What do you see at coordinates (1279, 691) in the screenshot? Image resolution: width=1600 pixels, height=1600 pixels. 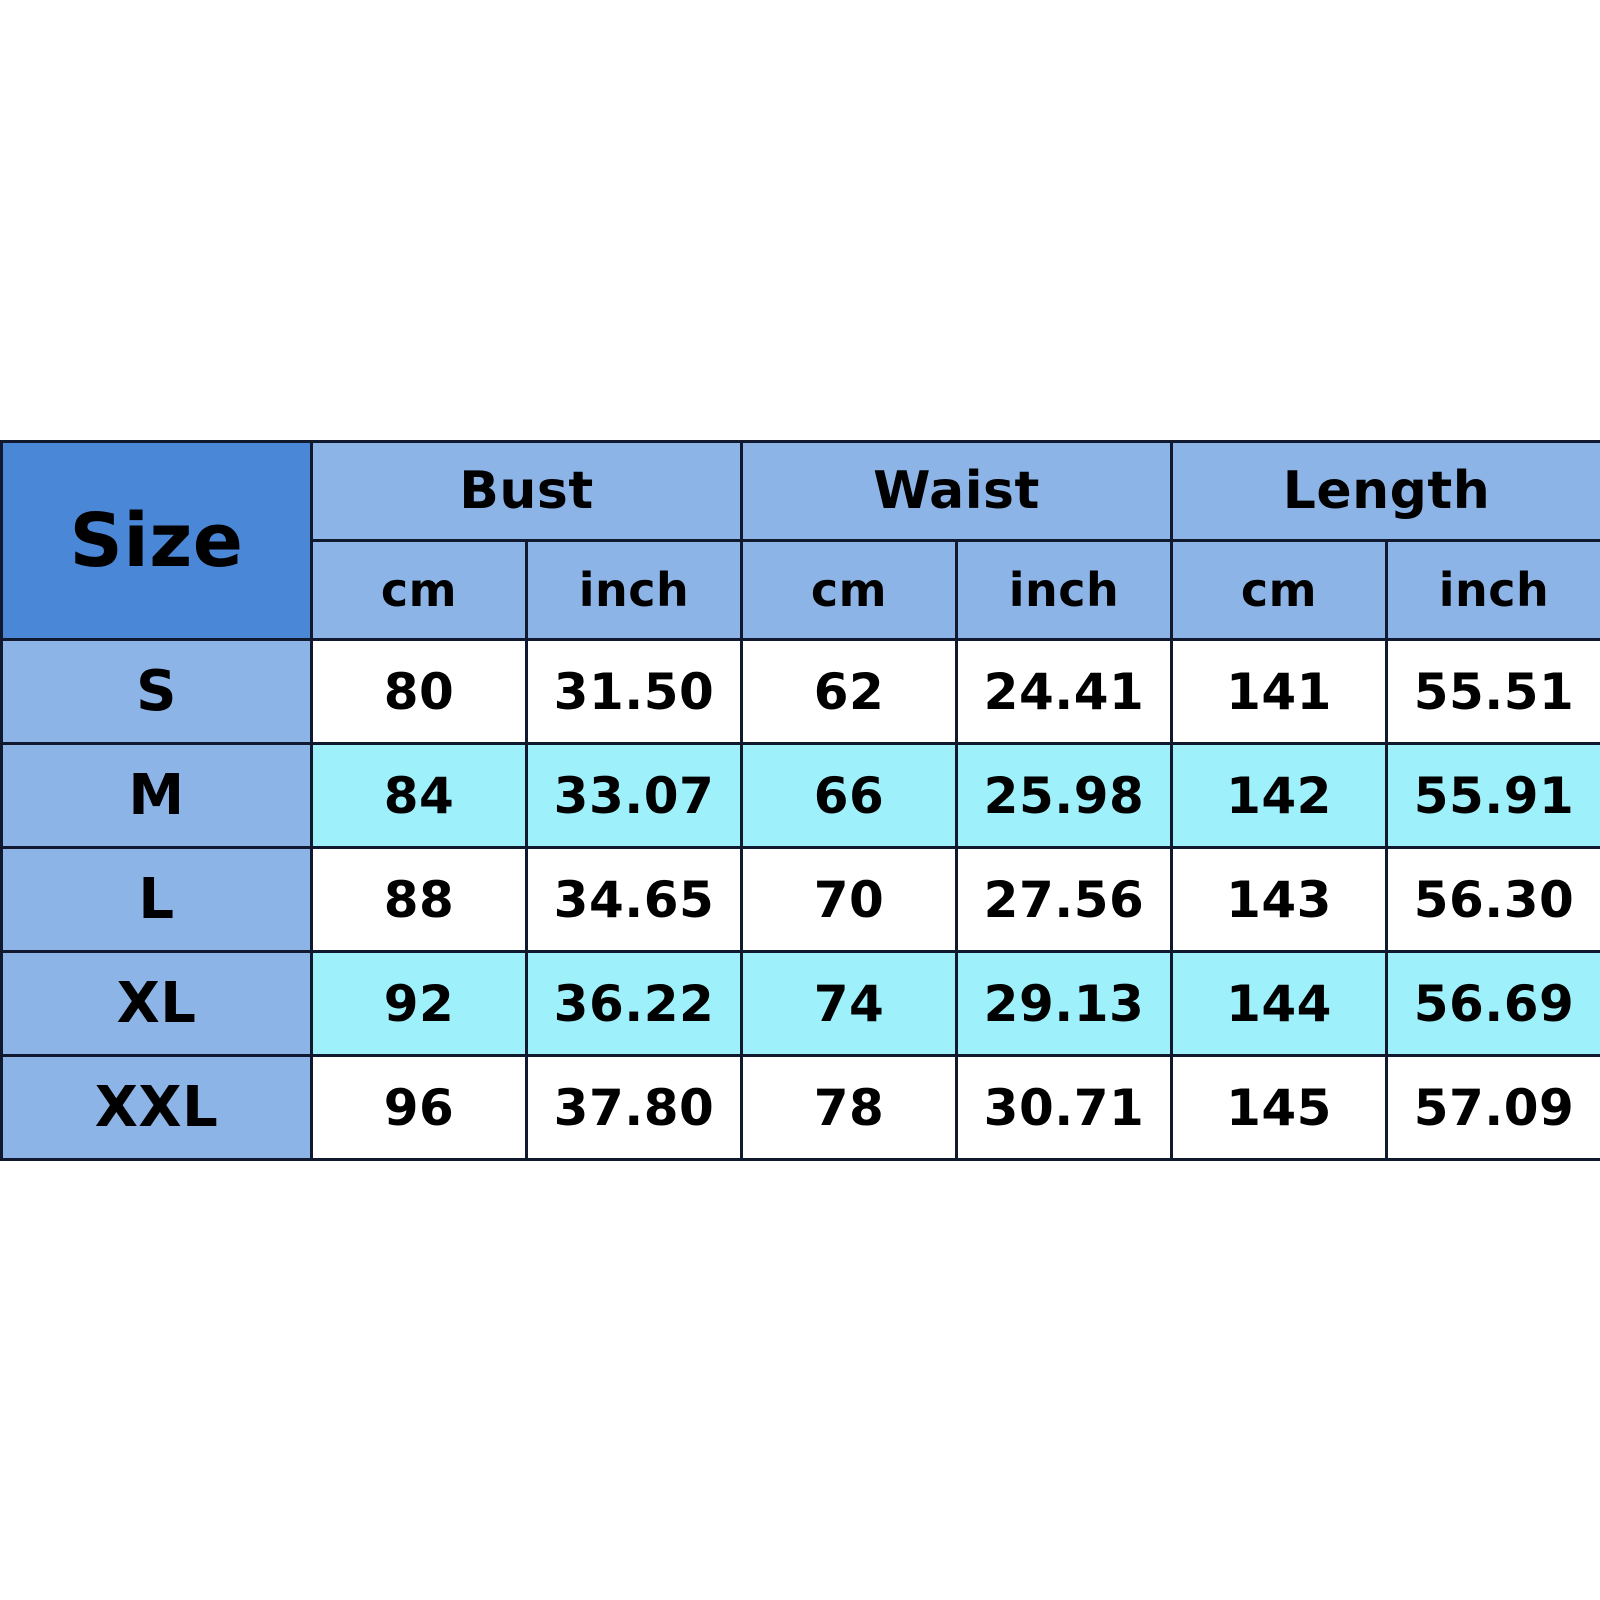 I see `cell-length-cm: 141` at bounding box center [1279, 691].